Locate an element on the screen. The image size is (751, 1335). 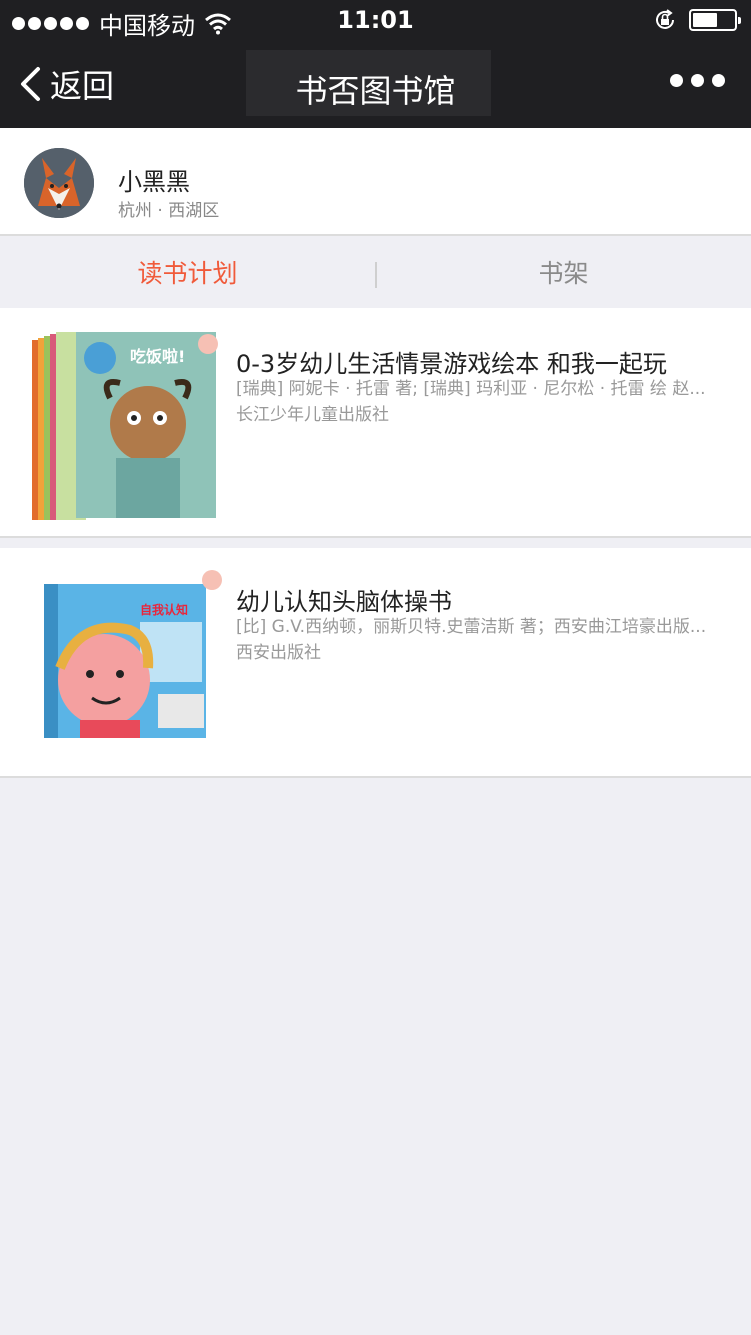
status-time: 11:01 is located at coordinates (375, 20).